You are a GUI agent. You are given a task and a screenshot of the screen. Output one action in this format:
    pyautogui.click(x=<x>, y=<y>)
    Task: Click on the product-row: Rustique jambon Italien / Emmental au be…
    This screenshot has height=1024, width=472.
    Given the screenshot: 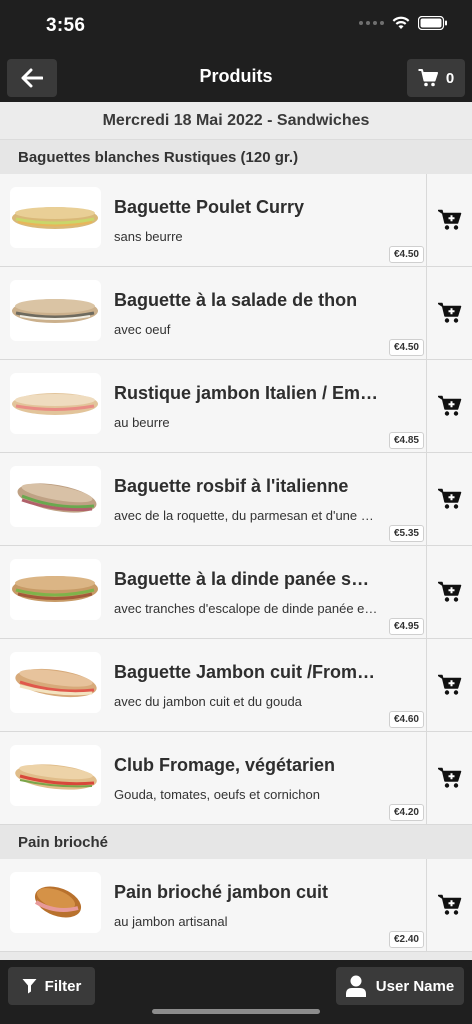 What is the action you would take?
    pyautogui.click(x=236, y=406)
    